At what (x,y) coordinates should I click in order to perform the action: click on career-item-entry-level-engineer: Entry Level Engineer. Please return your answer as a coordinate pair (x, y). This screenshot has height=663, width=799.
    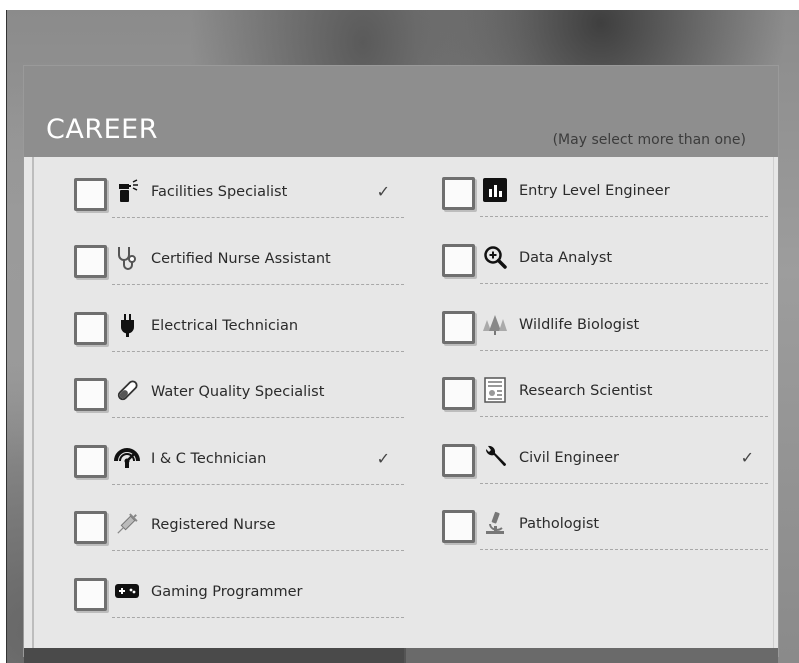
    Looking at the image, I should click on (605, 197).